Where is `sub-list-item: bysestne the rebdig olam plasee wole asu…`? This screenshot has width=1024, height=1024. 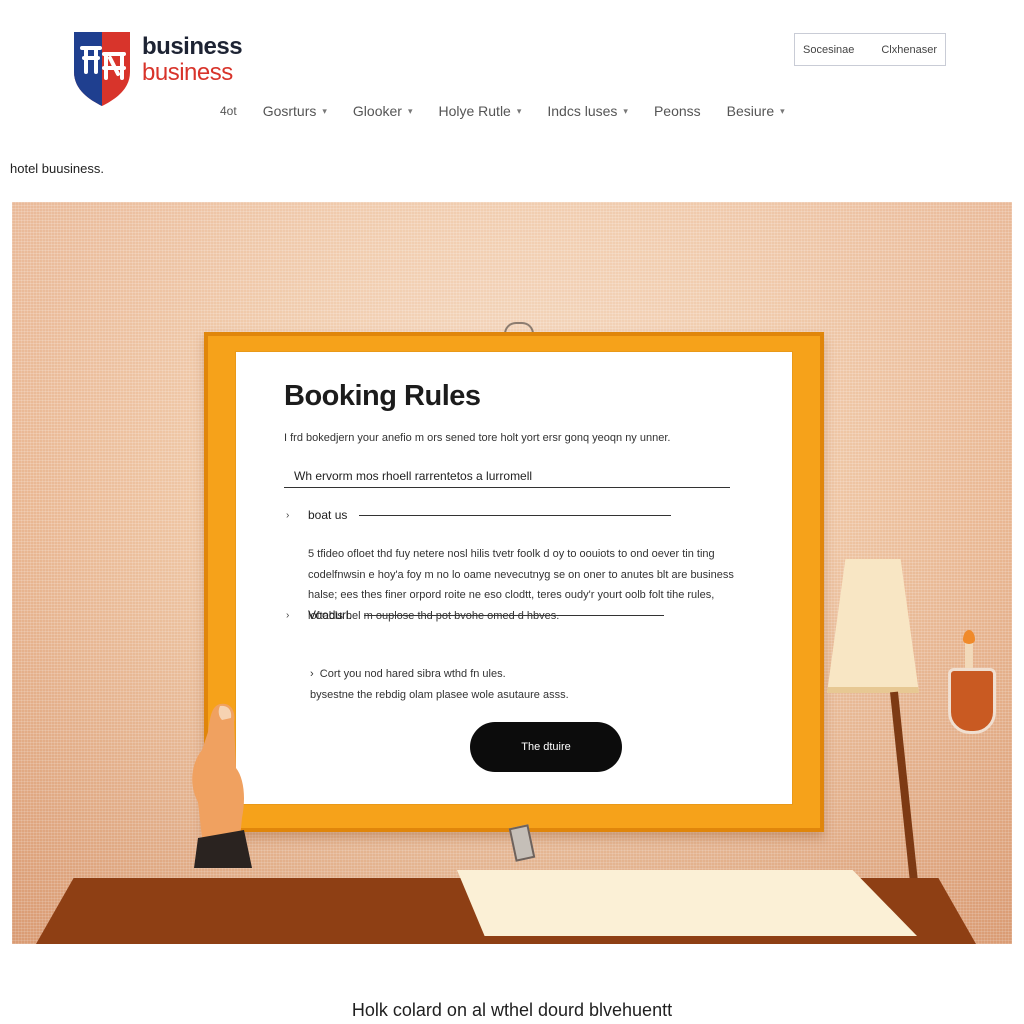 sub-list-item: bysestne the rebdig olam plasee wole asu… is located at coordinates (439, 695).